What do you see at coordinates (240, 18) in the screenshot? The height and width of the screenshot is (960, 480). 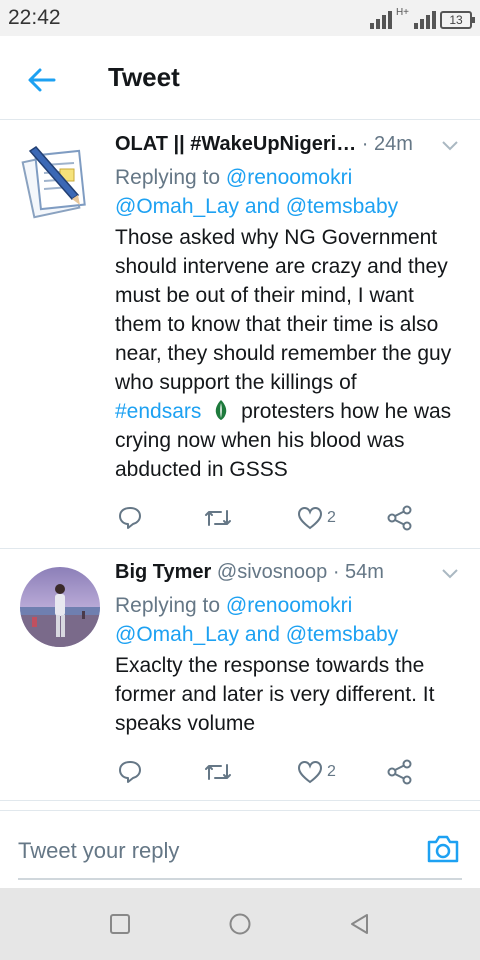 I see `status-bar: 22:42 H+ 13` at bounding box center [240, 18].